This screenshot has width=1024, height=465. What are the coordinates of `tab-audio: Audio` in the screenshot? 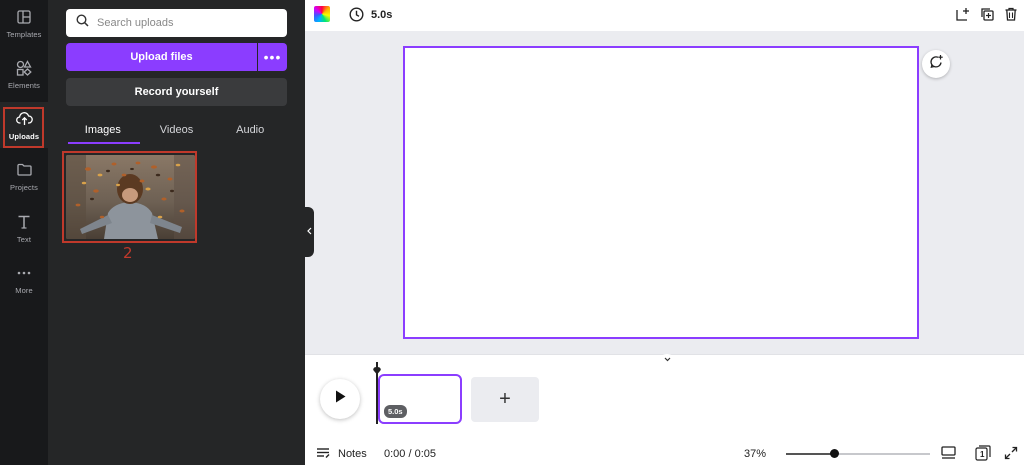 It's located at (250, 129).